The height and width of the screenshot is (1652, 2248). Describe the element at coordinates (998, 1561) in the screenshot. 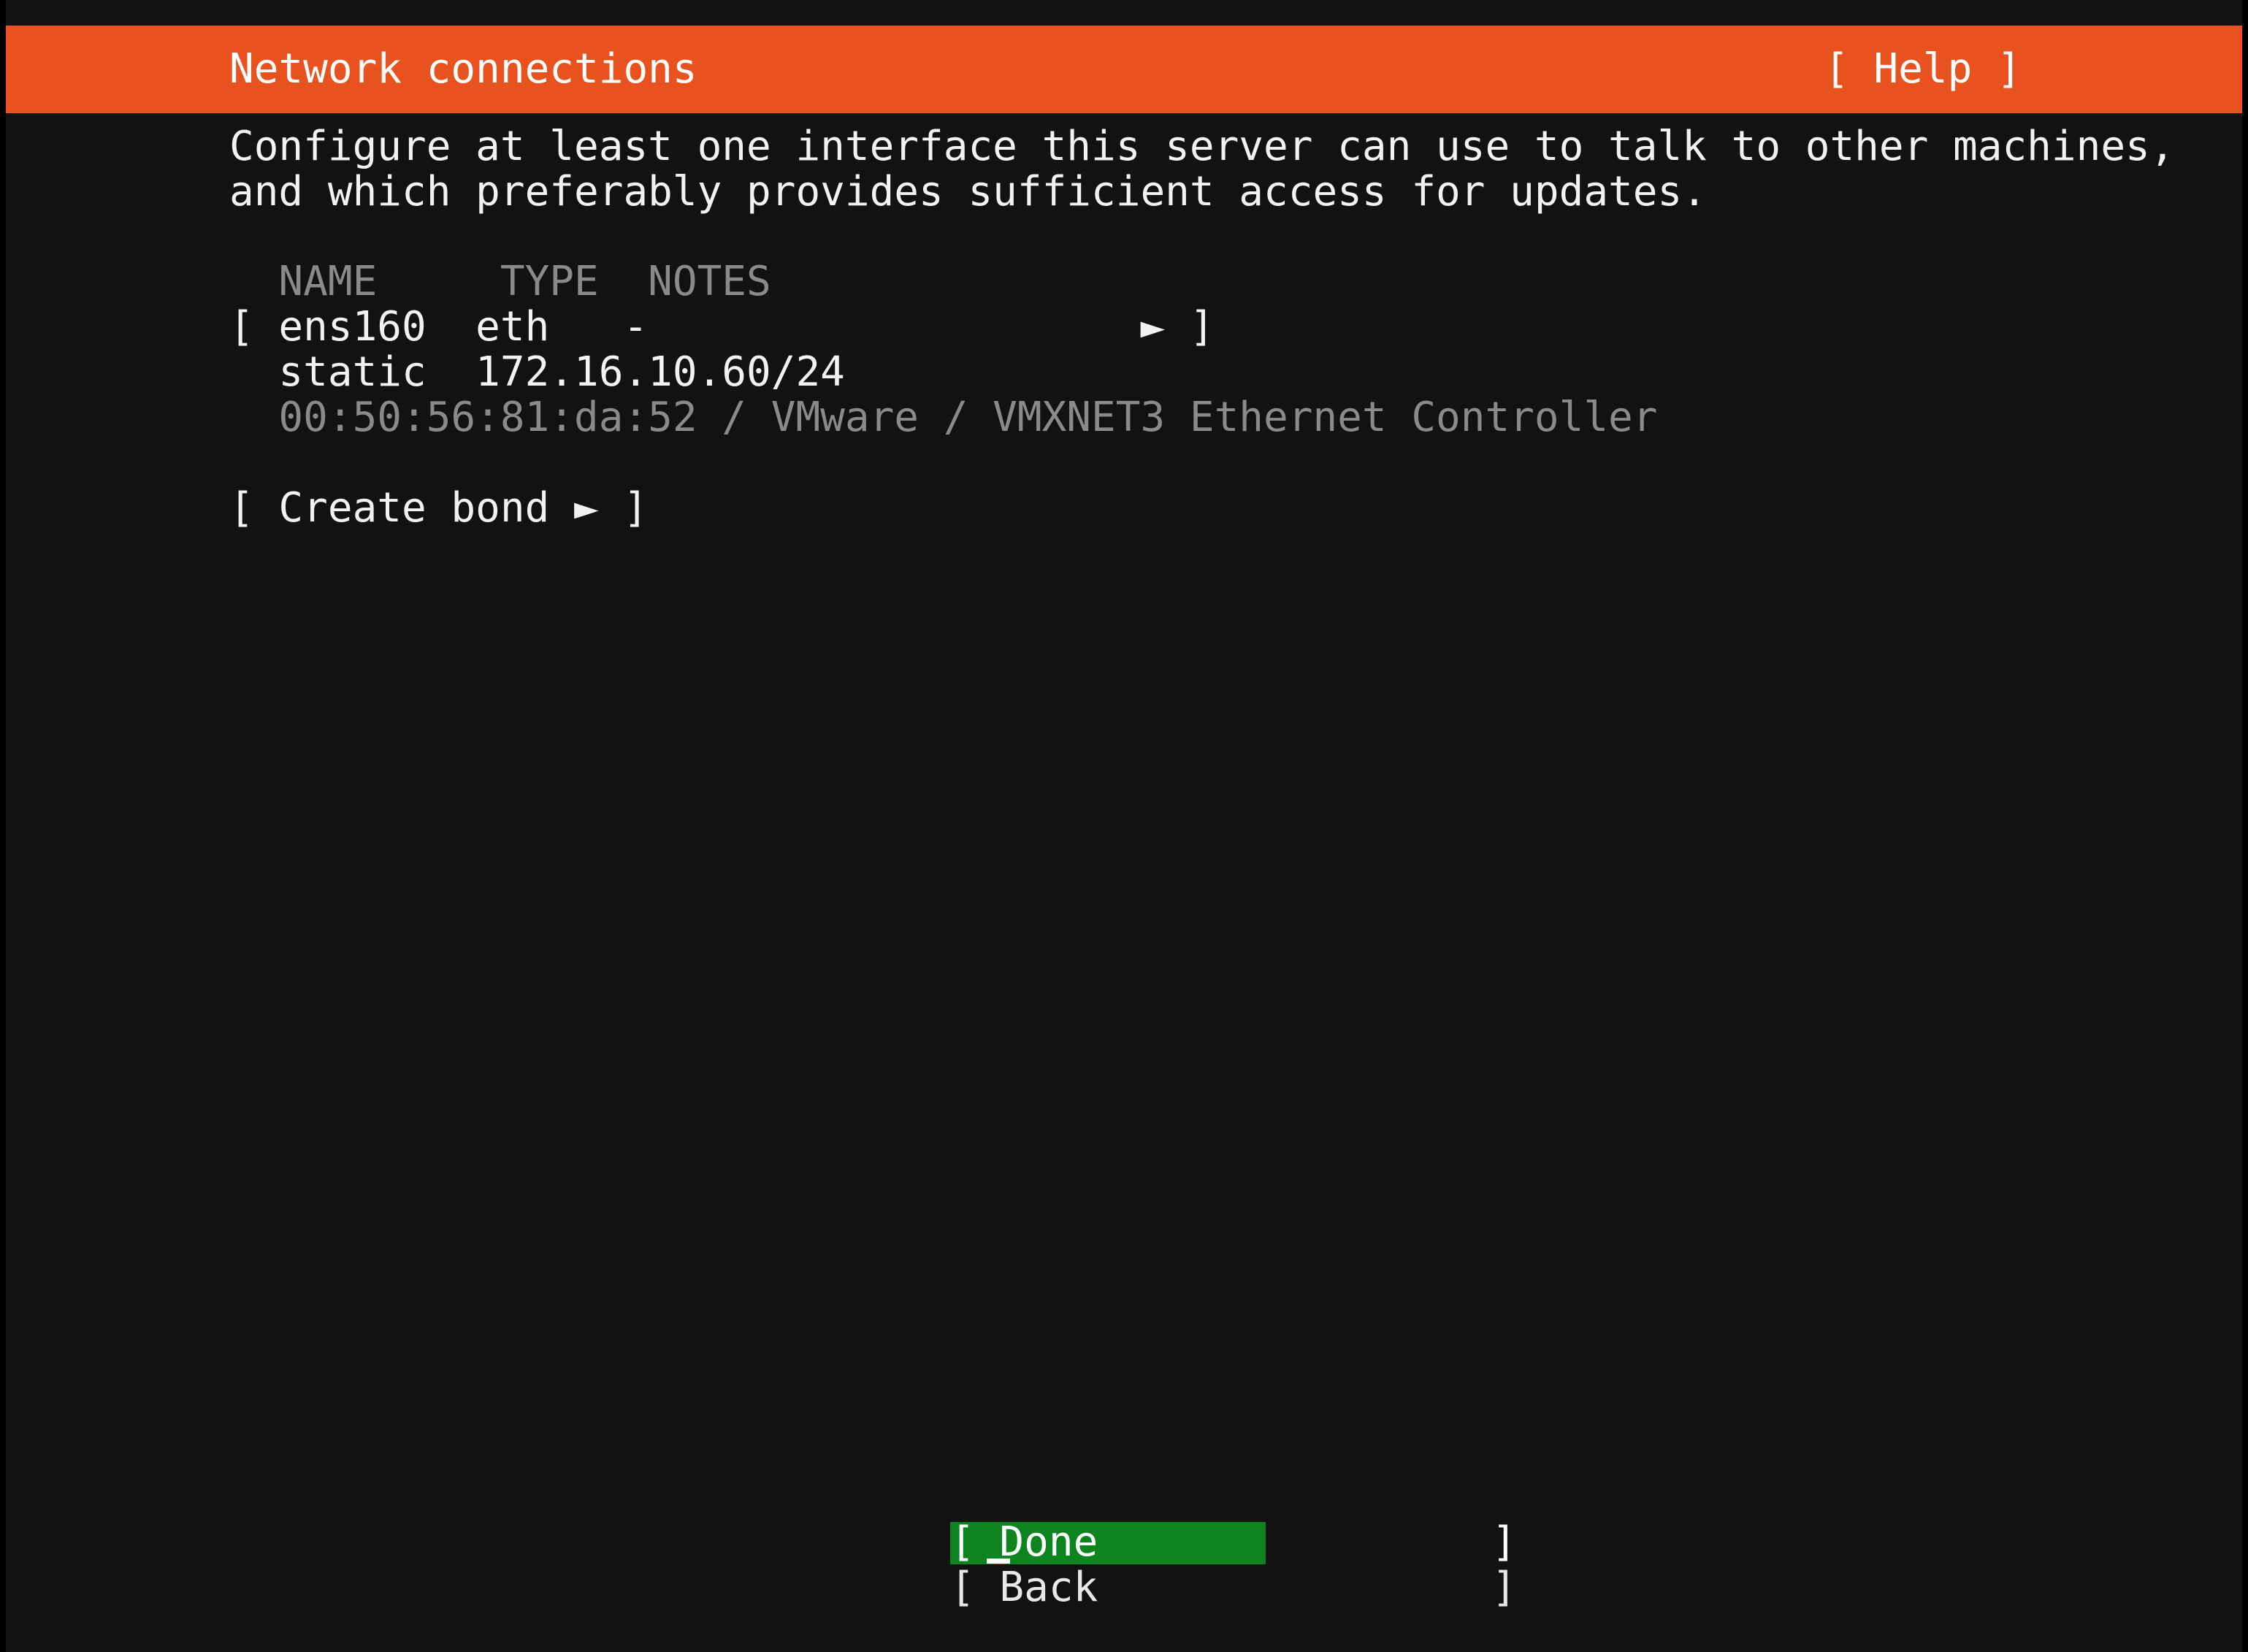

I see `text-cursor` at that location.